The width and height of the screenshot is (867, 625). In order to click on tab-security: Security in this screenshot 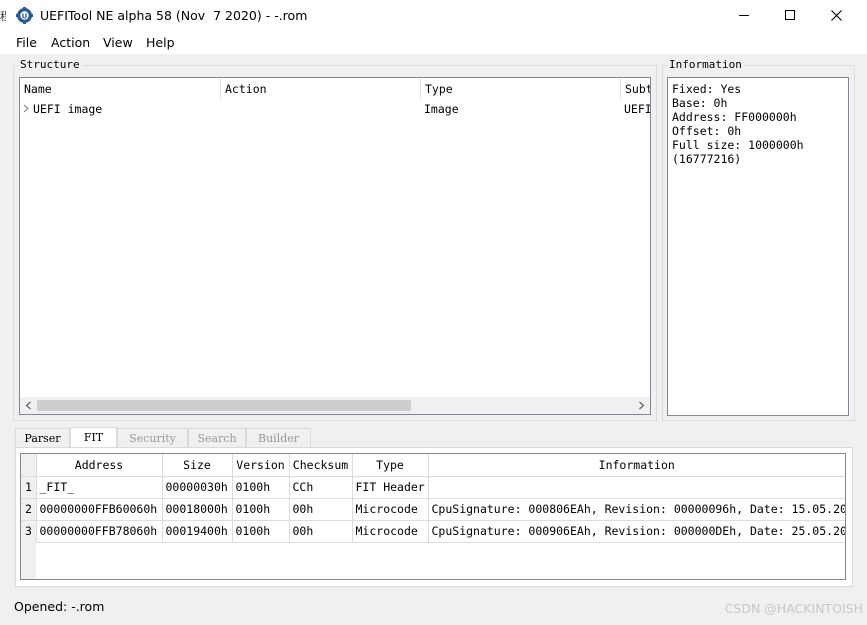, I will do `click(152, 437)`.